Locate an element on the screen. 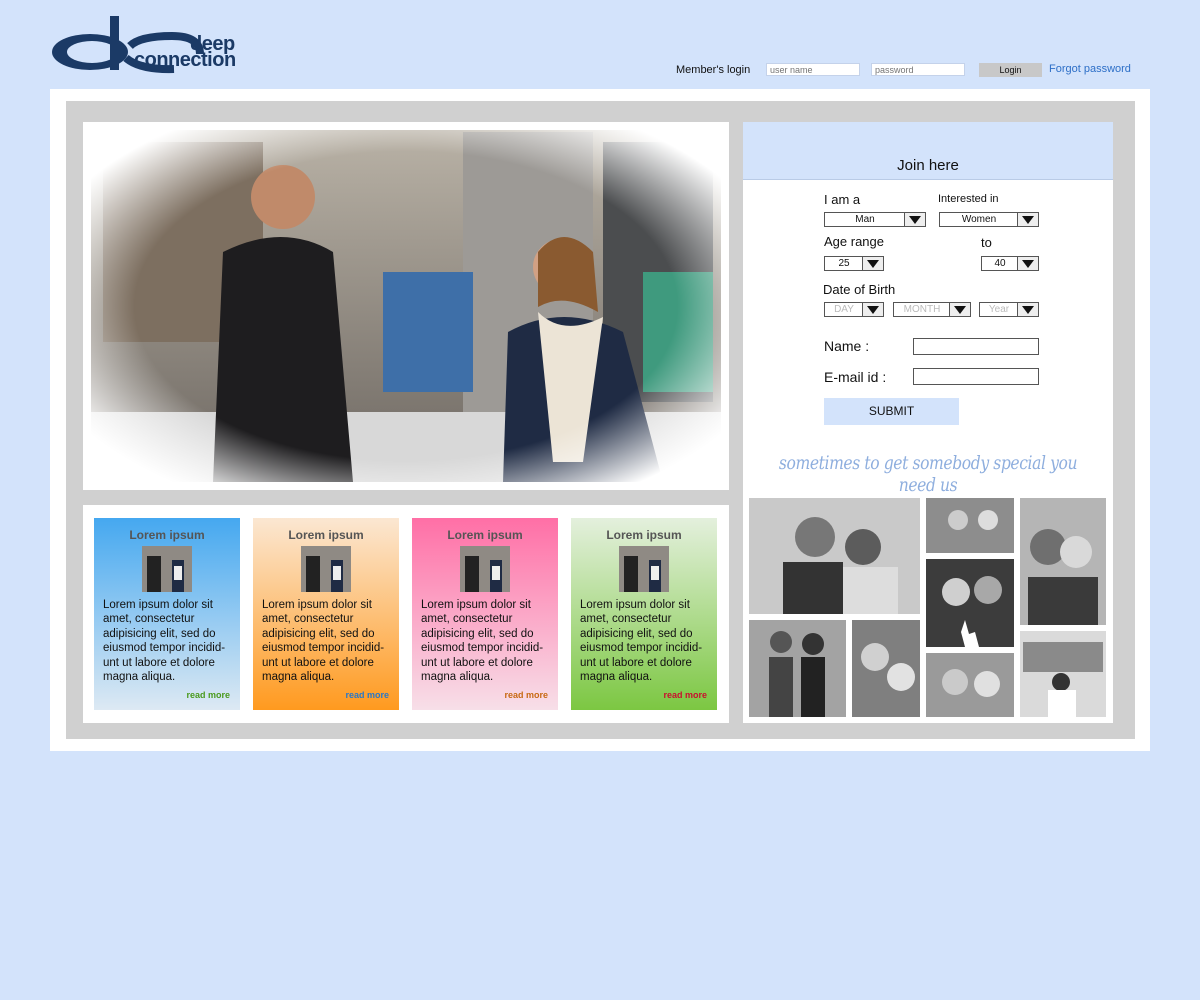  dob-month-select-value: MONTH is located at coordinates (922, 309).